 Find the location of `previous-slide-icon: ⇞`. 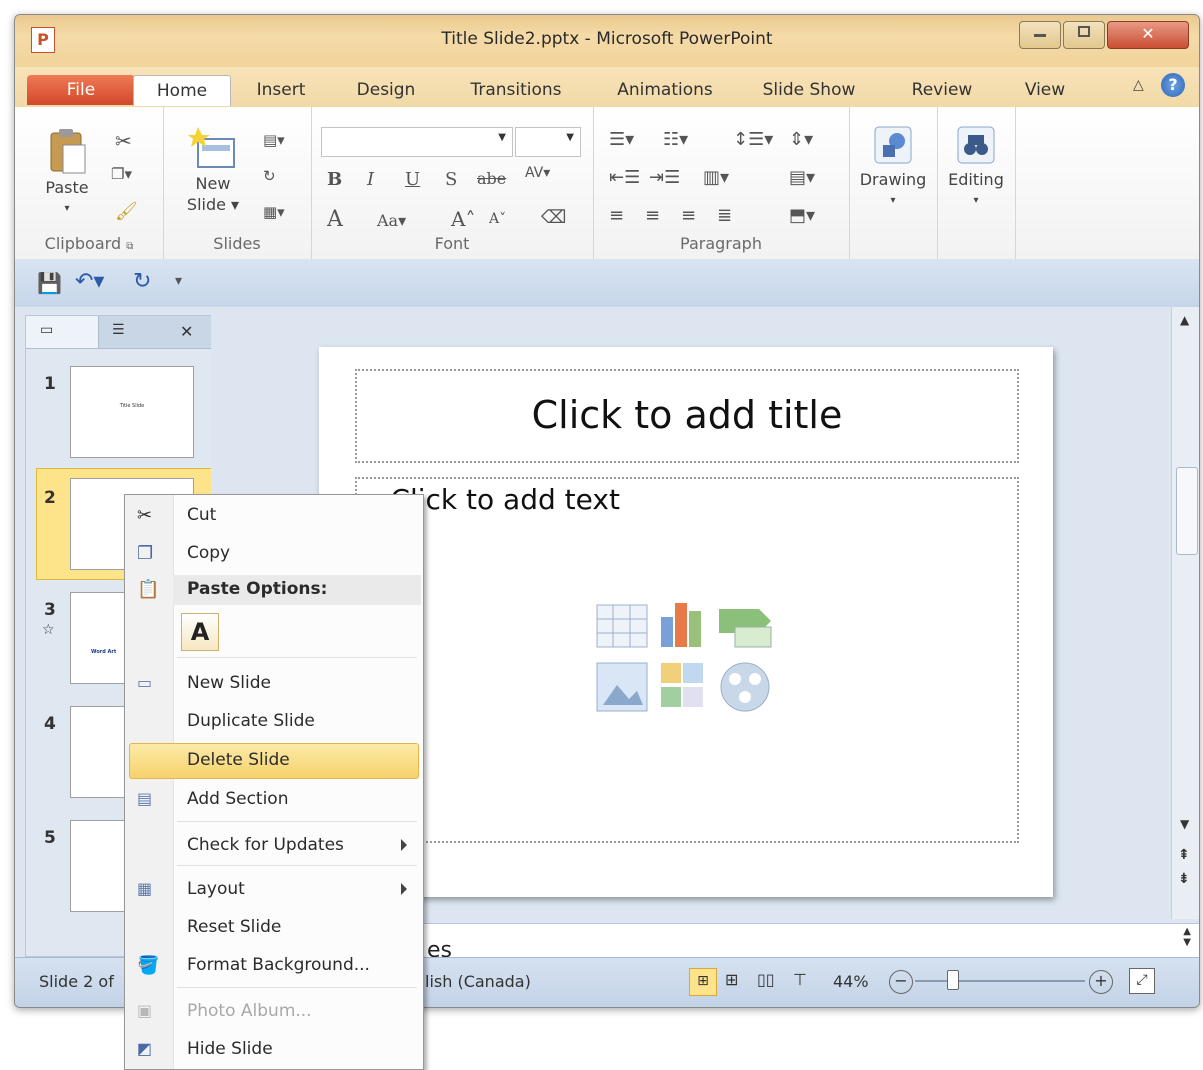

previous-slide-icon: ⇞ is located at coordinates (1184, 855).